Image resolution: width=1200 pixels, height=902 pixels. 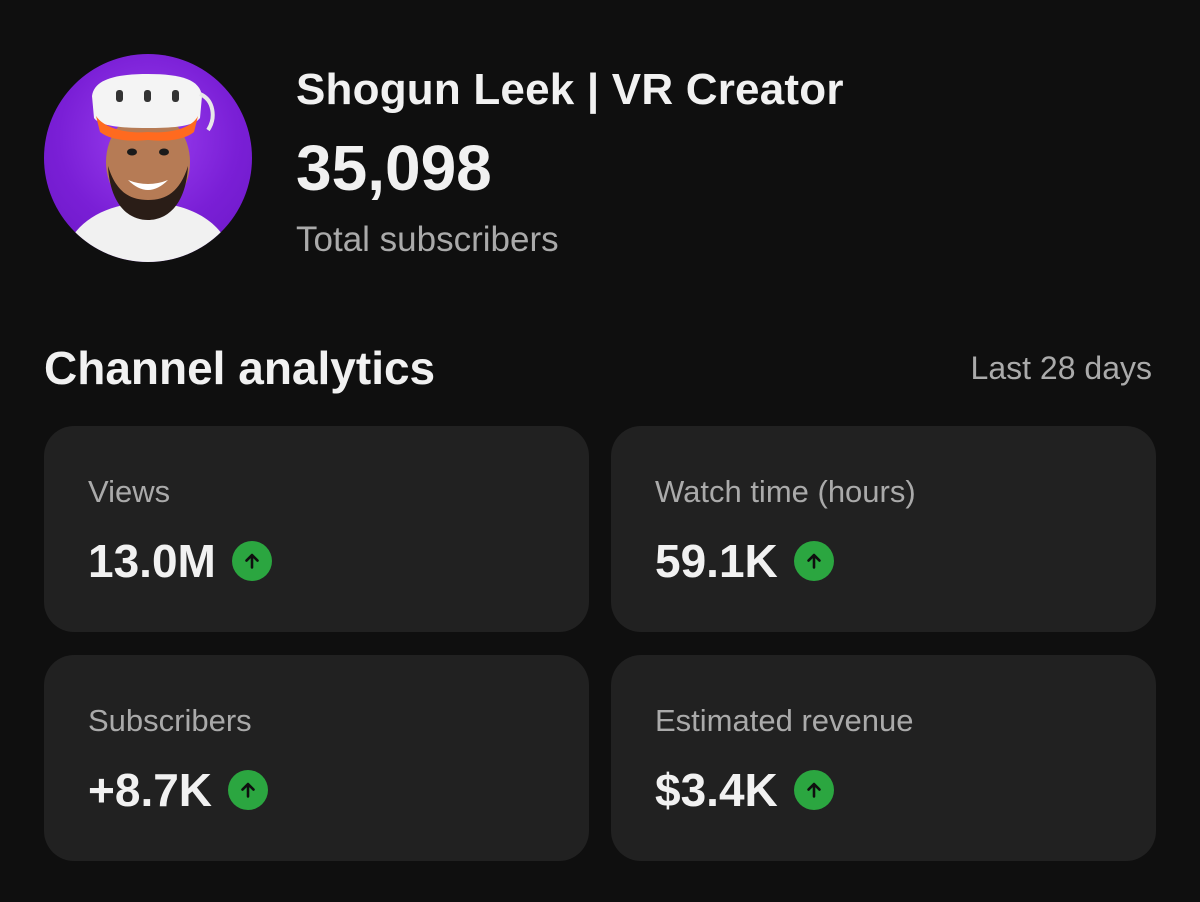 What do you see at coordinates (570, 89) in the screenshot?
I see `channel-name: Shogun Leek | VR Creator` at bounding box center [570, 89].